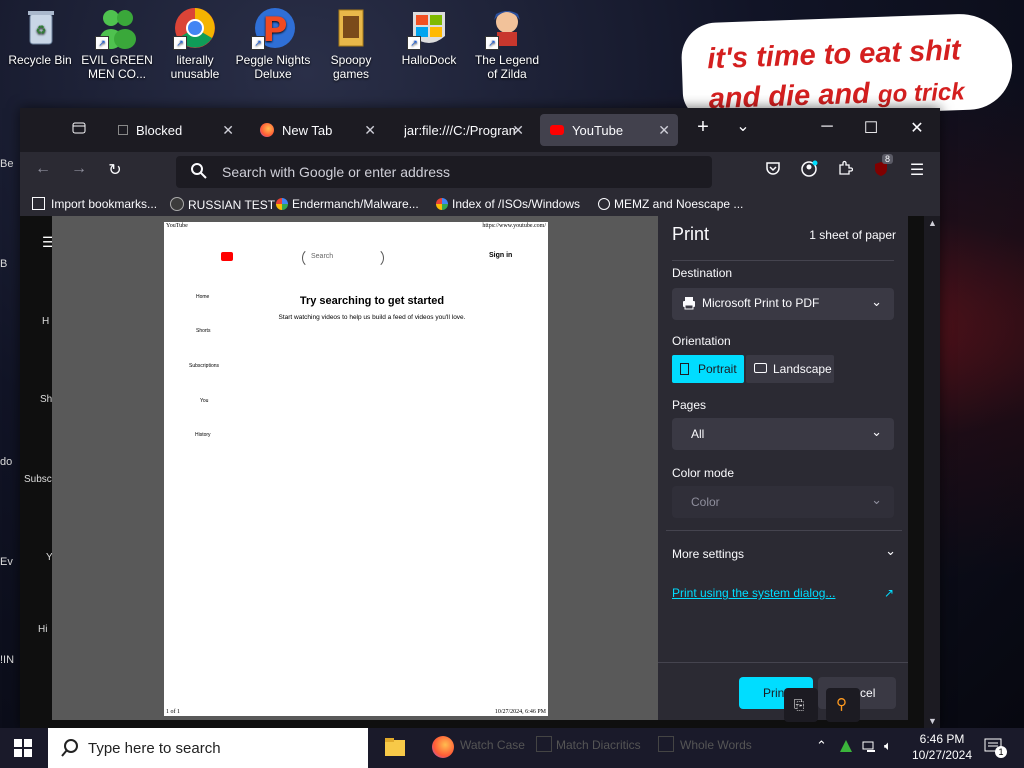 This screenshot has width=1024, height=768. What do you see at coordinates (204, 401) in the screenshot?
I see `preview-nav-you: You` at bounding box center [204, 401].